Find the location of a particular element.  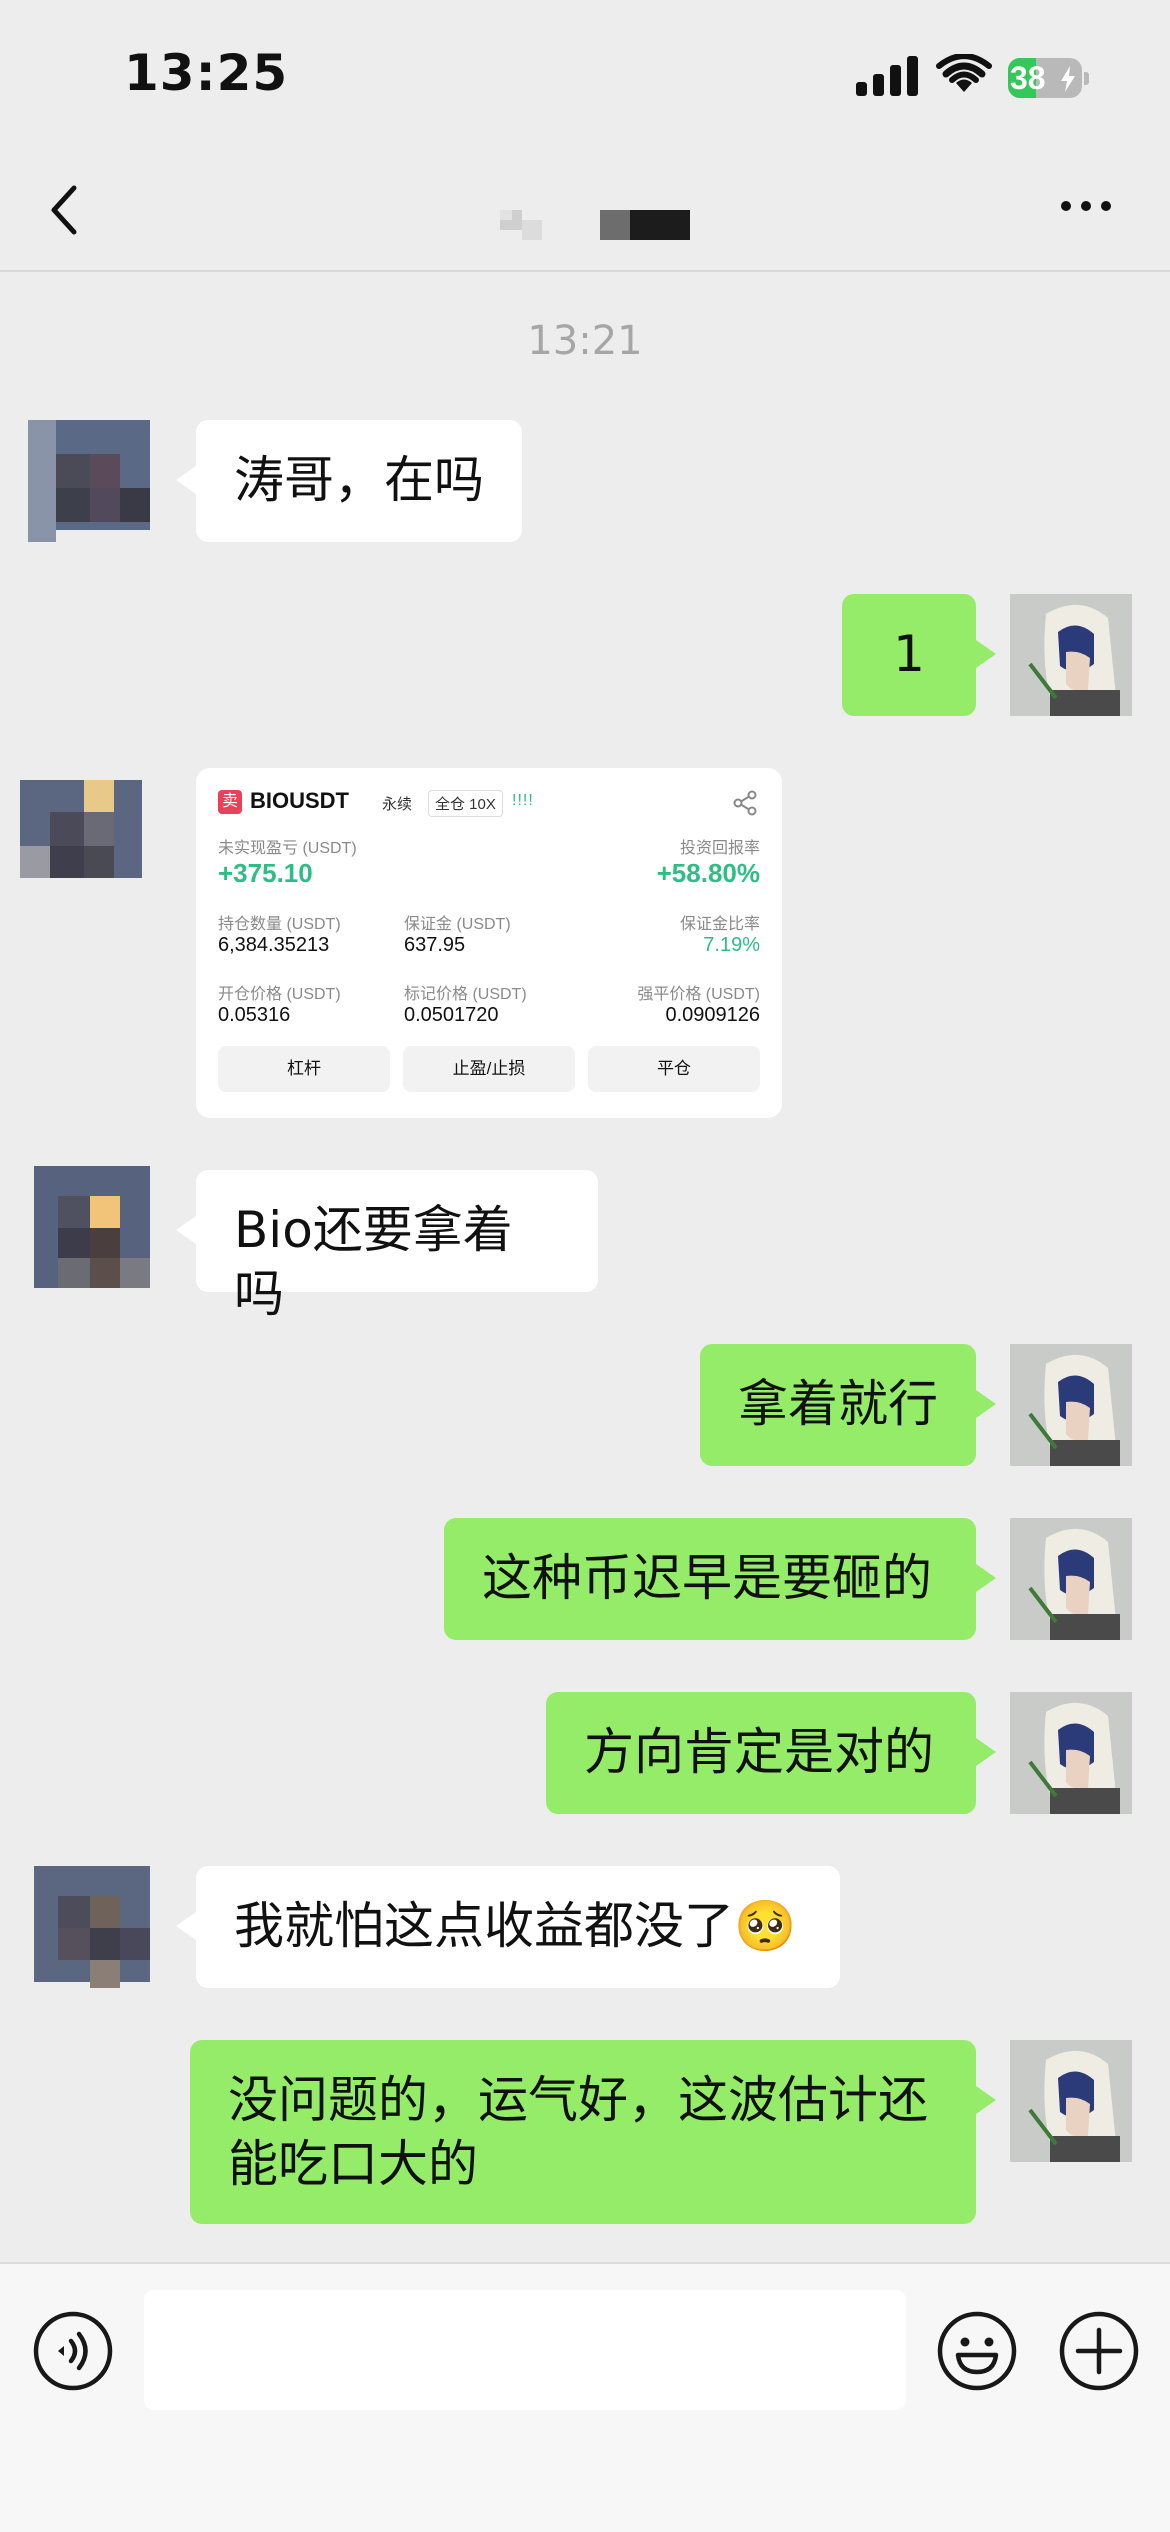

message-input is located at coordinates (525, 2350).